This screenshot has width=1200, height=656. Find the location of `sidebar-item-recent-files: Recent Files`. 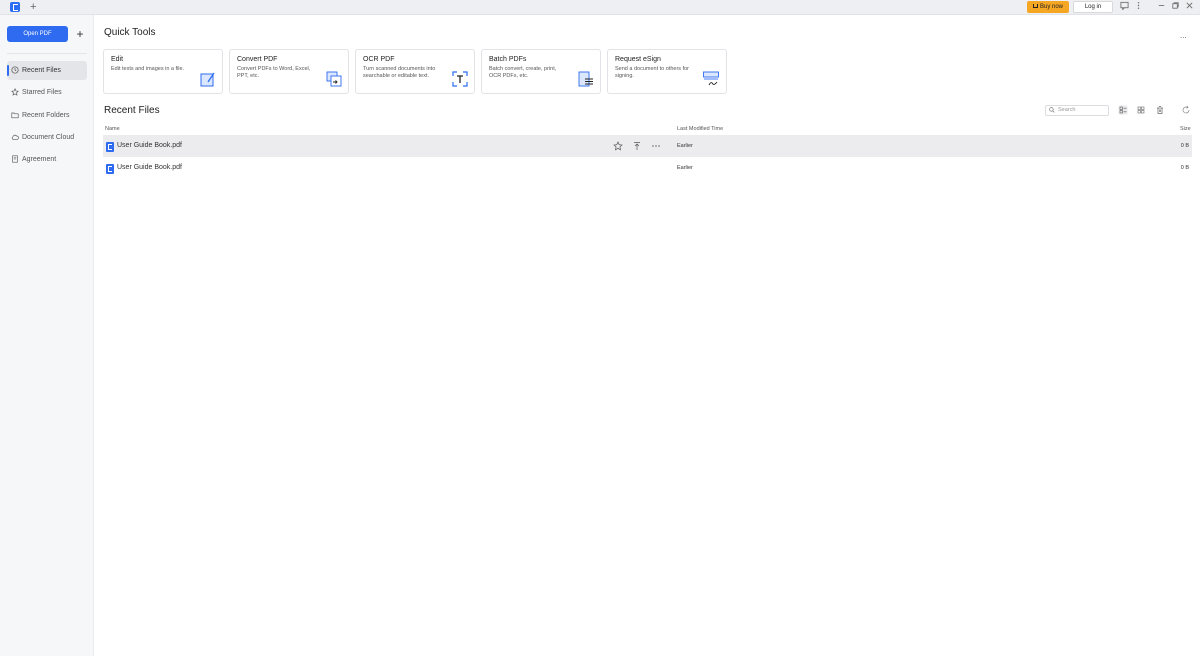

sidebar-item-recent-files: Recent Files is located at coordinates (47, 70).